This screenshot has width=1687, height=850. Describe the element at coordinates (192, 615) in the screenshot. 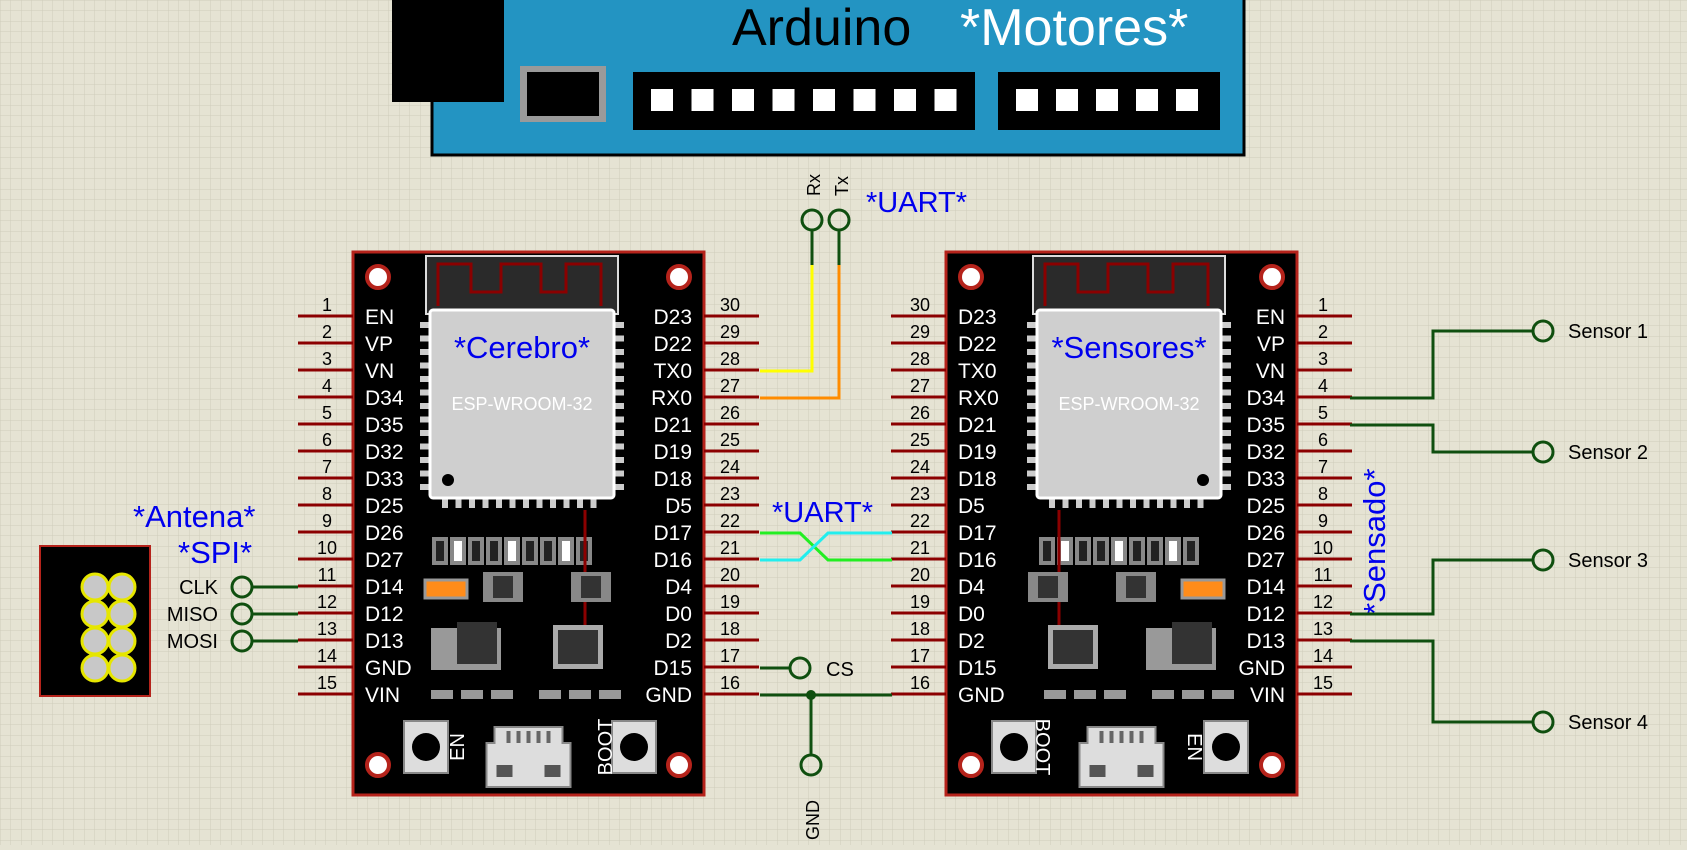

I see `spi-signal-label: MISO` at that location.